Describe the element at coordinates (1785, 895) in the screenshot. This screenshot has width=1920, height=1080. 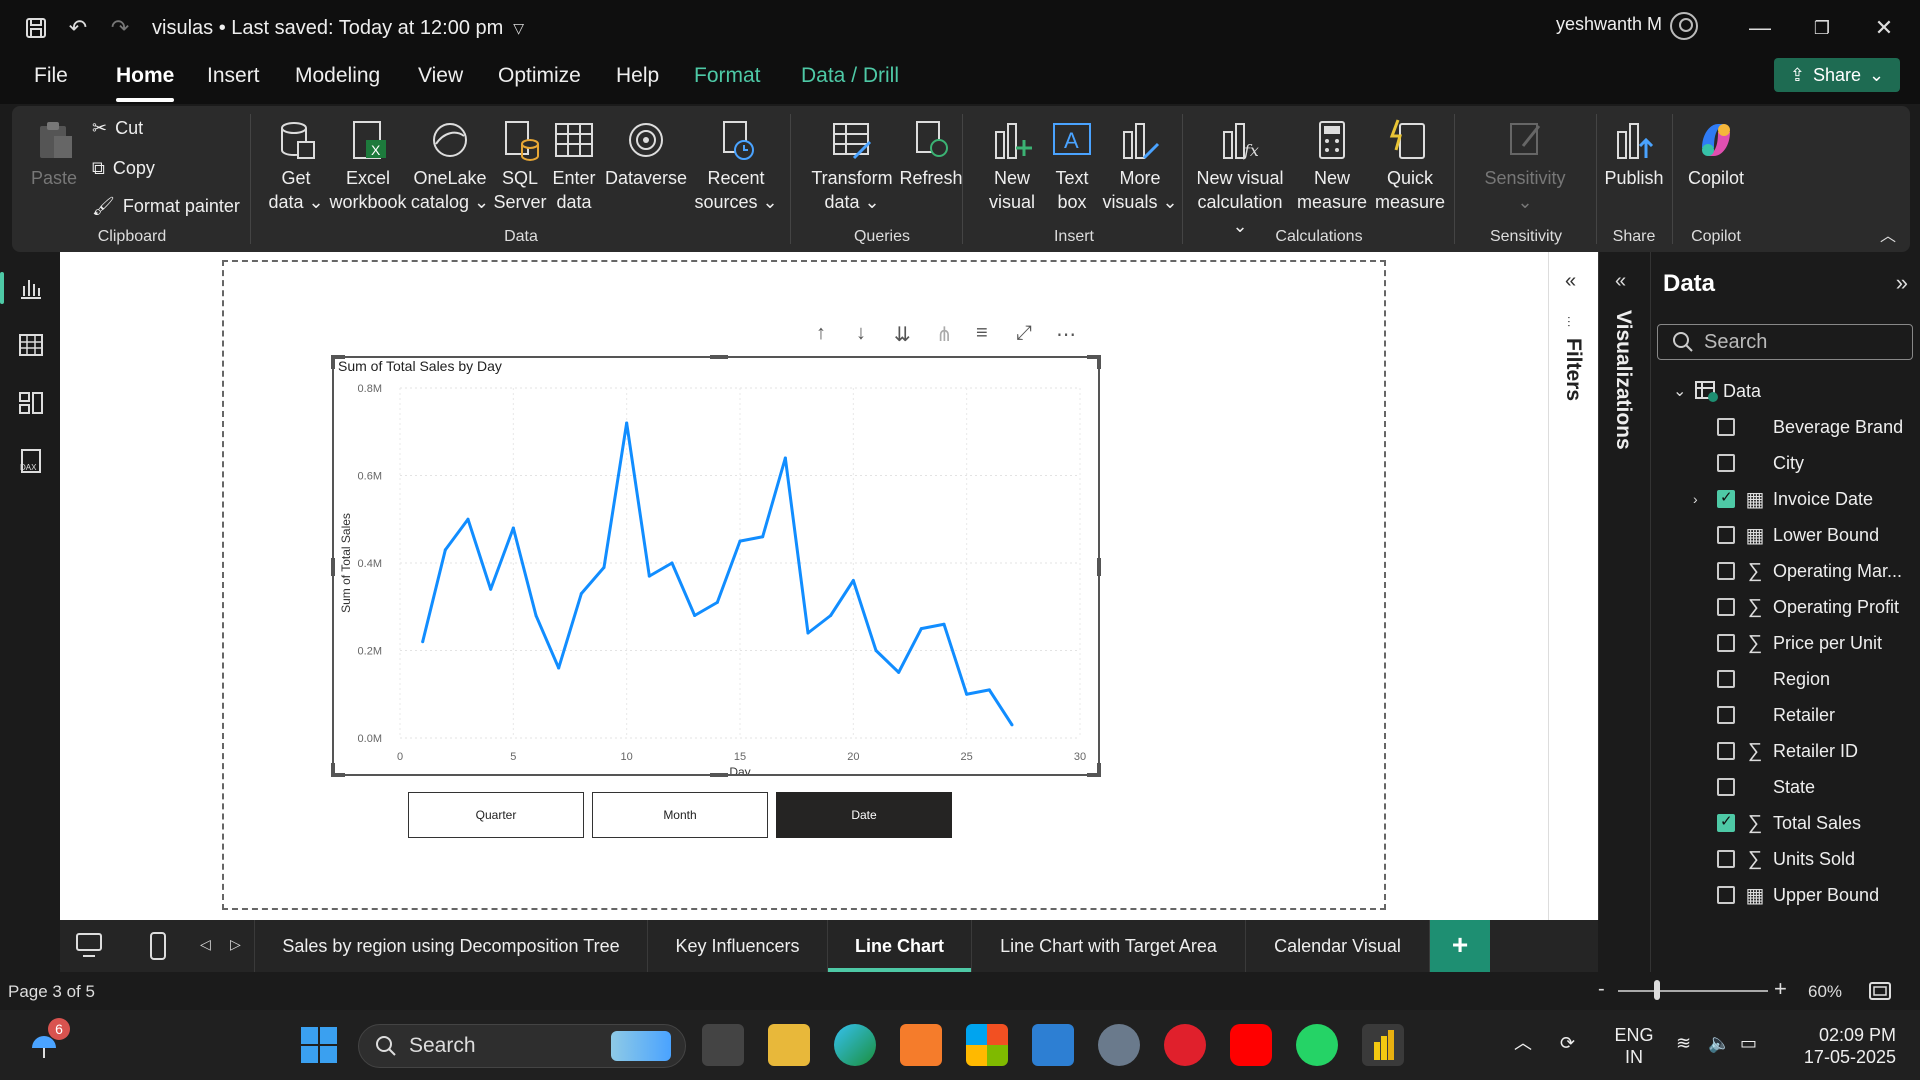
I see `field-row: ▦ Upper Bound` at that location.